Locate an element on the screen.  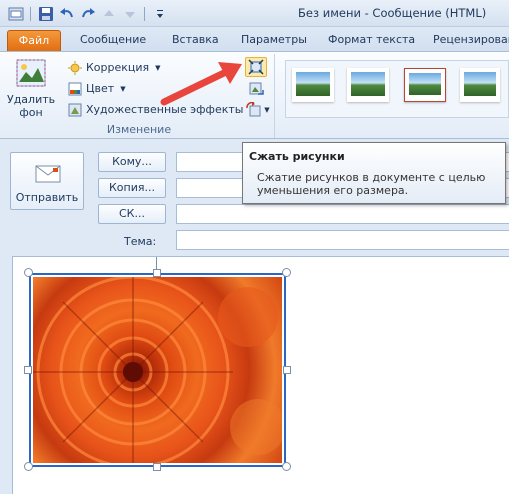
group-label: Изменение is located at coordinates (139, 129).